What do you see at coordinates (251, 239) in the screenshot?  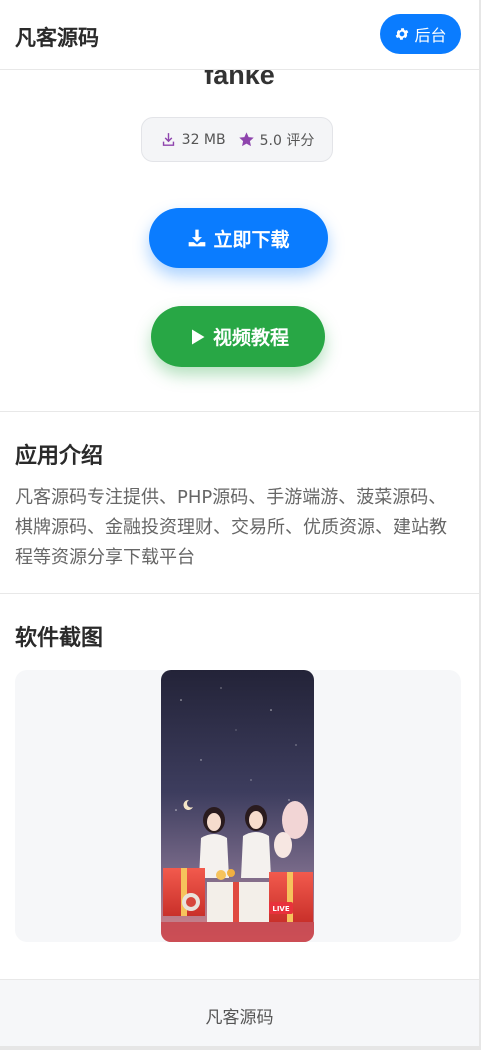 I see `download-button-label: 立即下载` at bounding box center [251, 239].